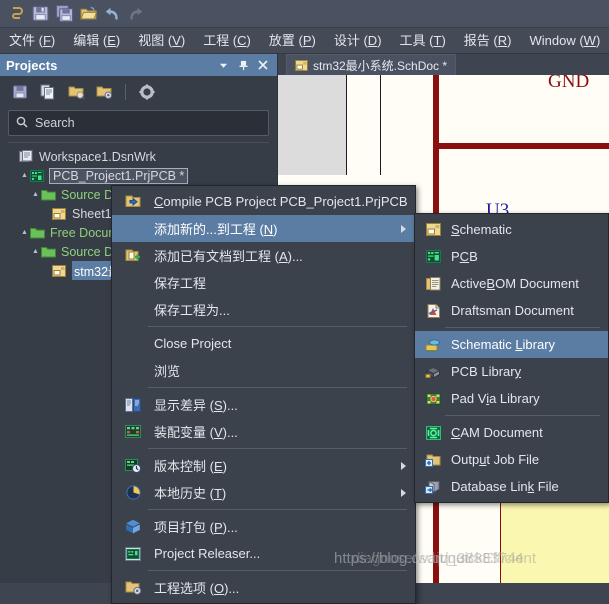 This screenshot has height=604, width=609. What do you see at coordinates (227, 40) in the screenshot?
I see `menu-item-4: 工程 (C)` at bounding box center [227, 40].